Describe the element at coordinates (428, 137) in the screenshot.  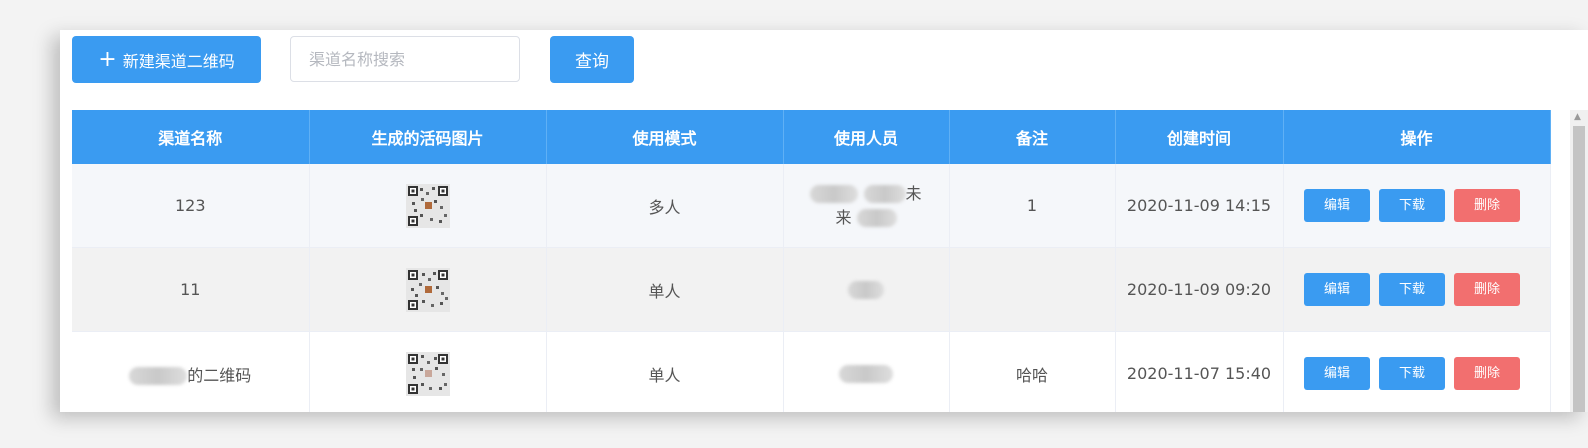
I see `header-qr-image: 生成的活码图片` at that location.